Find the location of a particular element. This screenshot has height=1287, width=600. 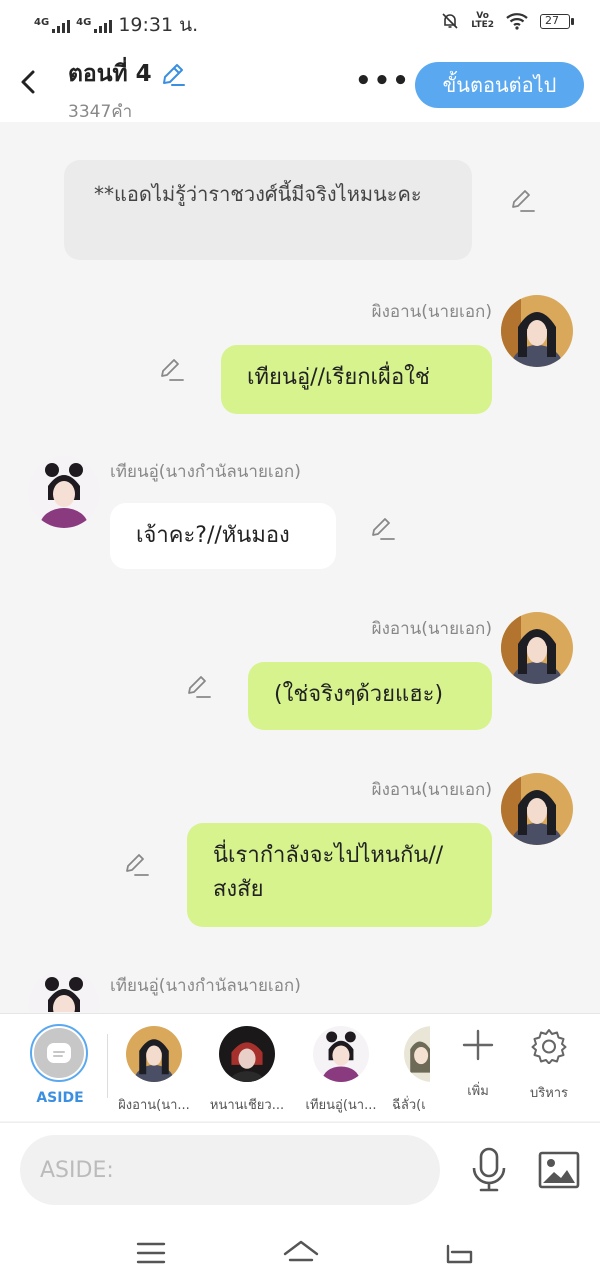

message-bubble: เทียนอู่//เรียกเผื่อใช่ is located at coordinates (356, 379).